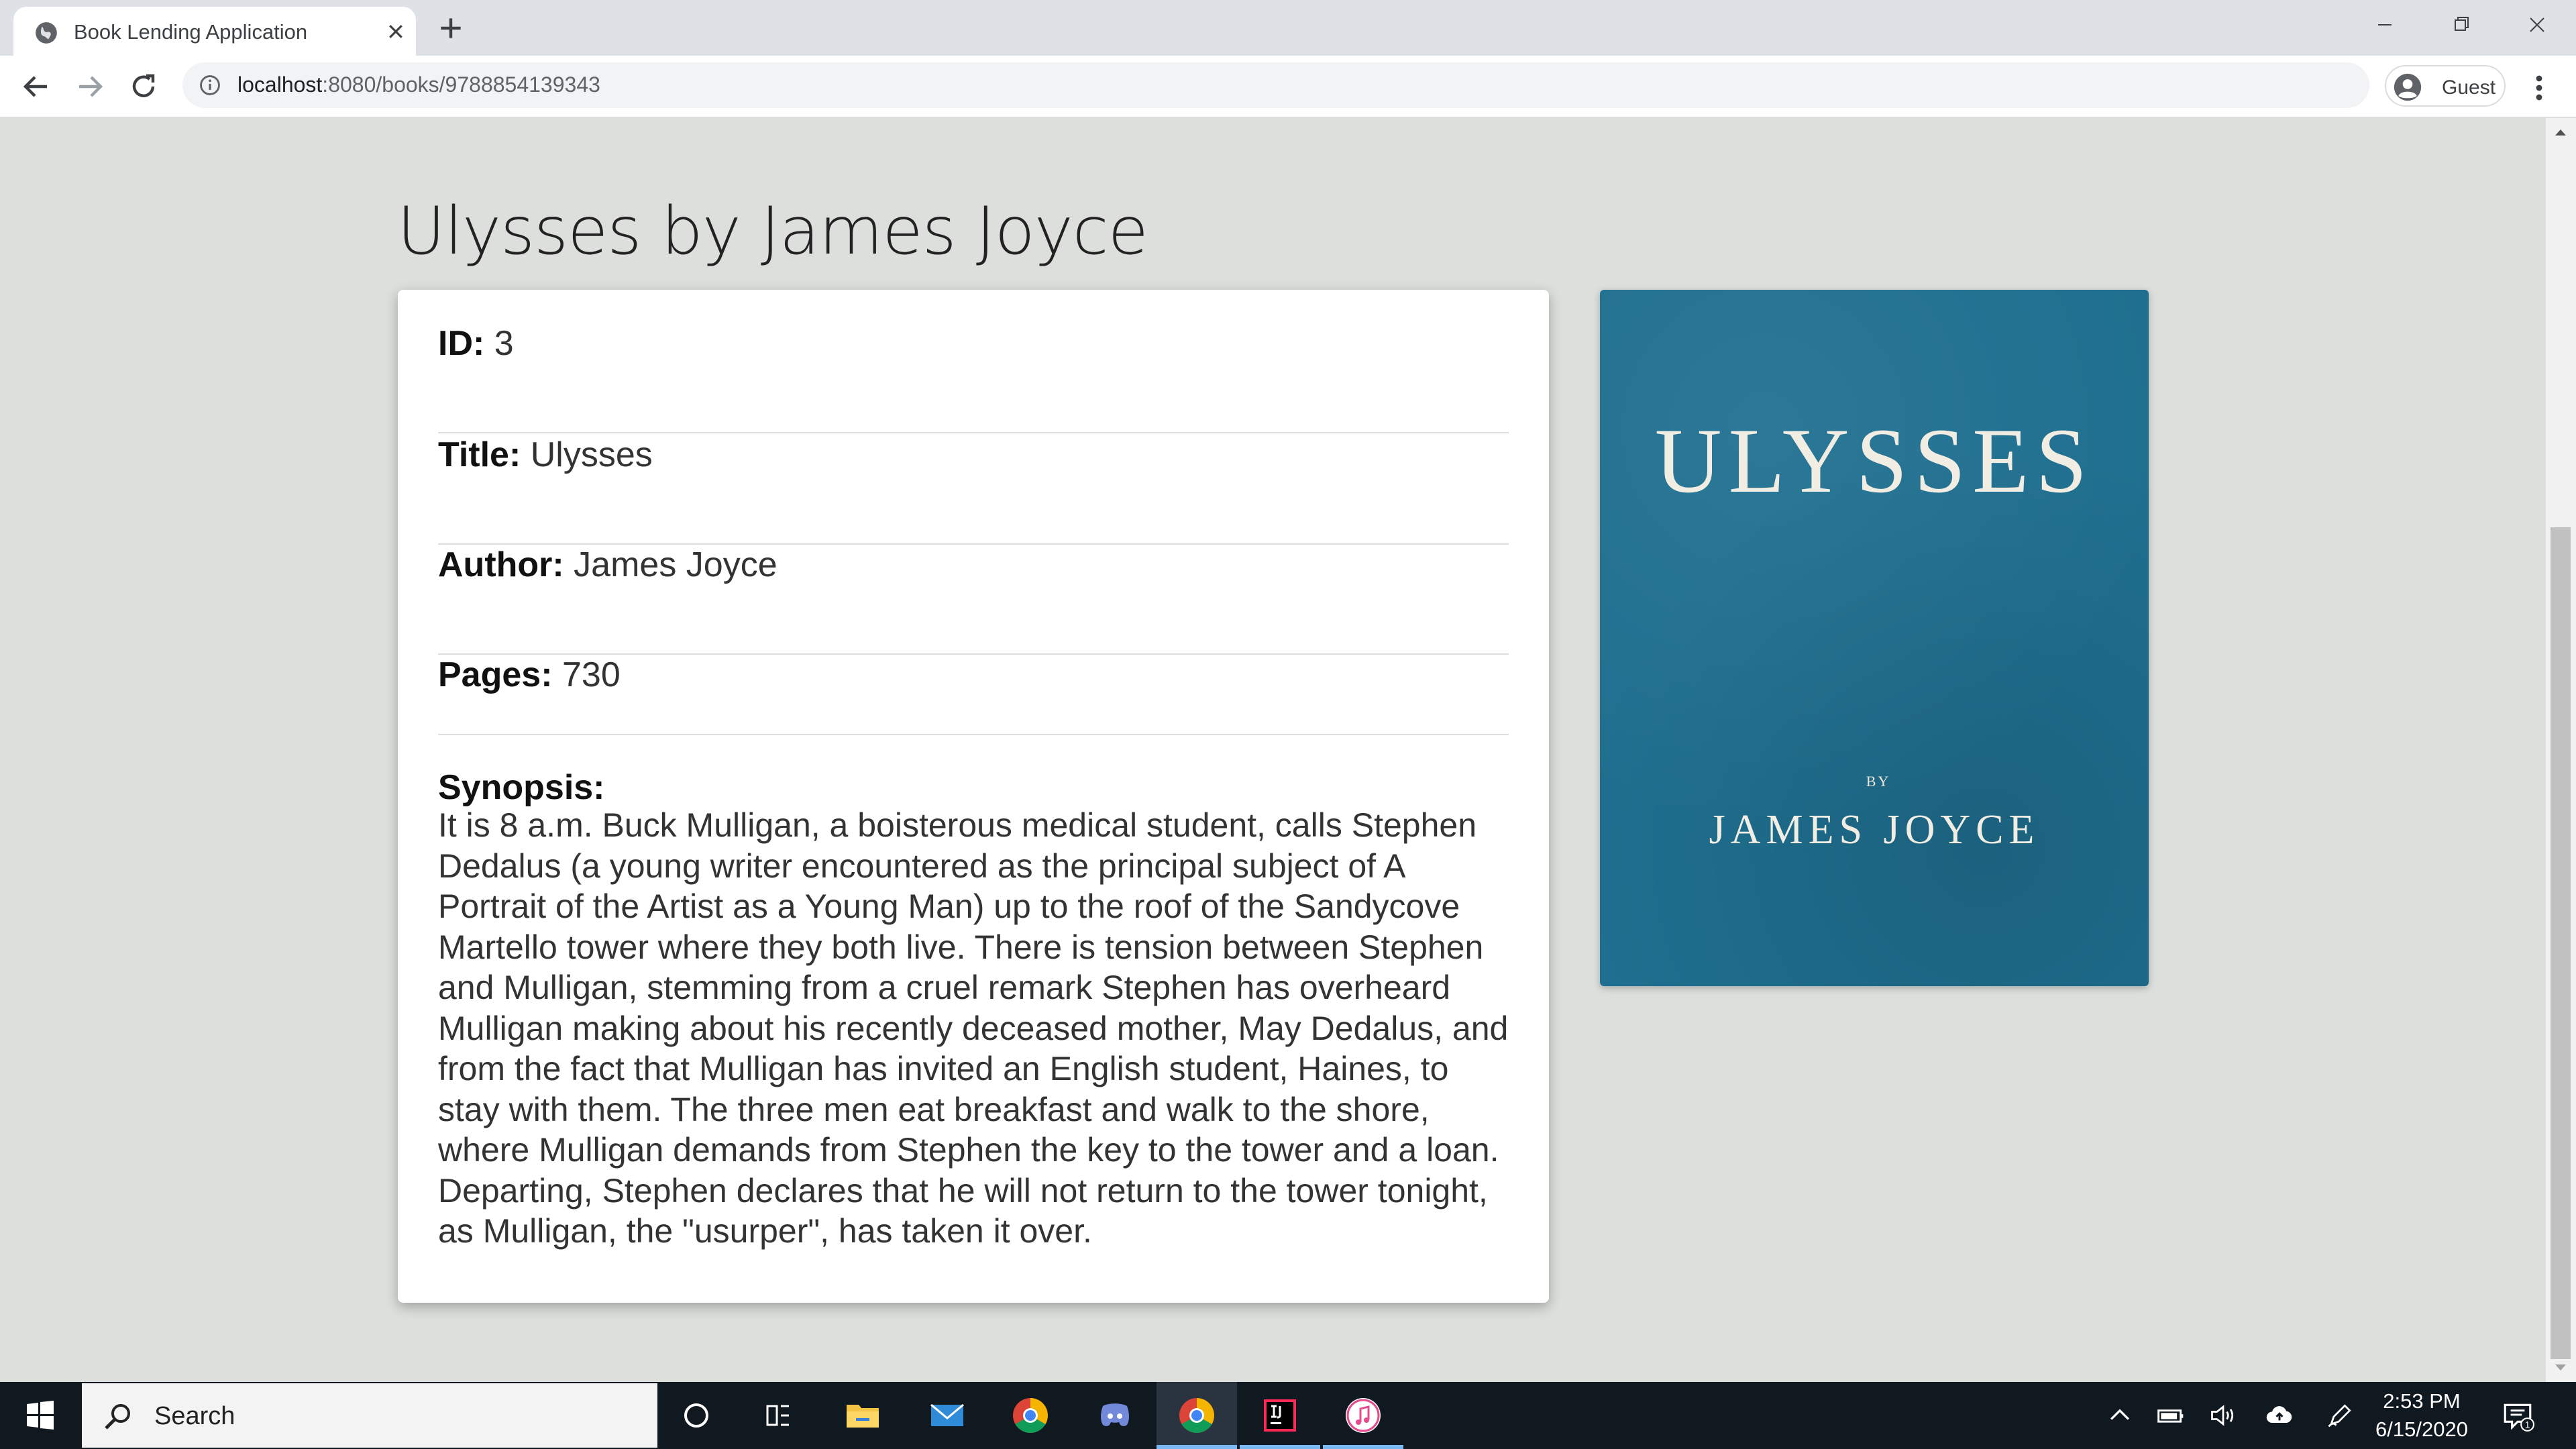  Describe the element at coordinates (1878, 781) in the screenshot. I see `cover-by: BY` at that location.